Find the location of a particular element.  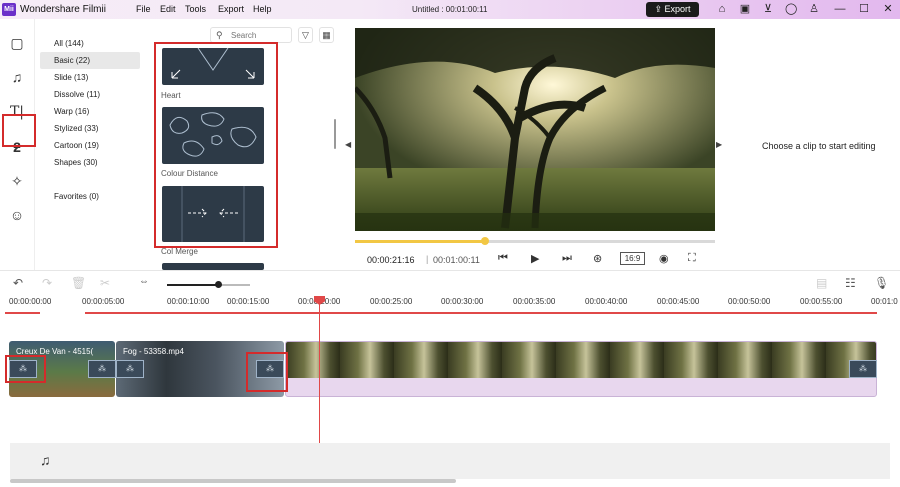

menu-edit: Edit is located at coordinates (168, 9).